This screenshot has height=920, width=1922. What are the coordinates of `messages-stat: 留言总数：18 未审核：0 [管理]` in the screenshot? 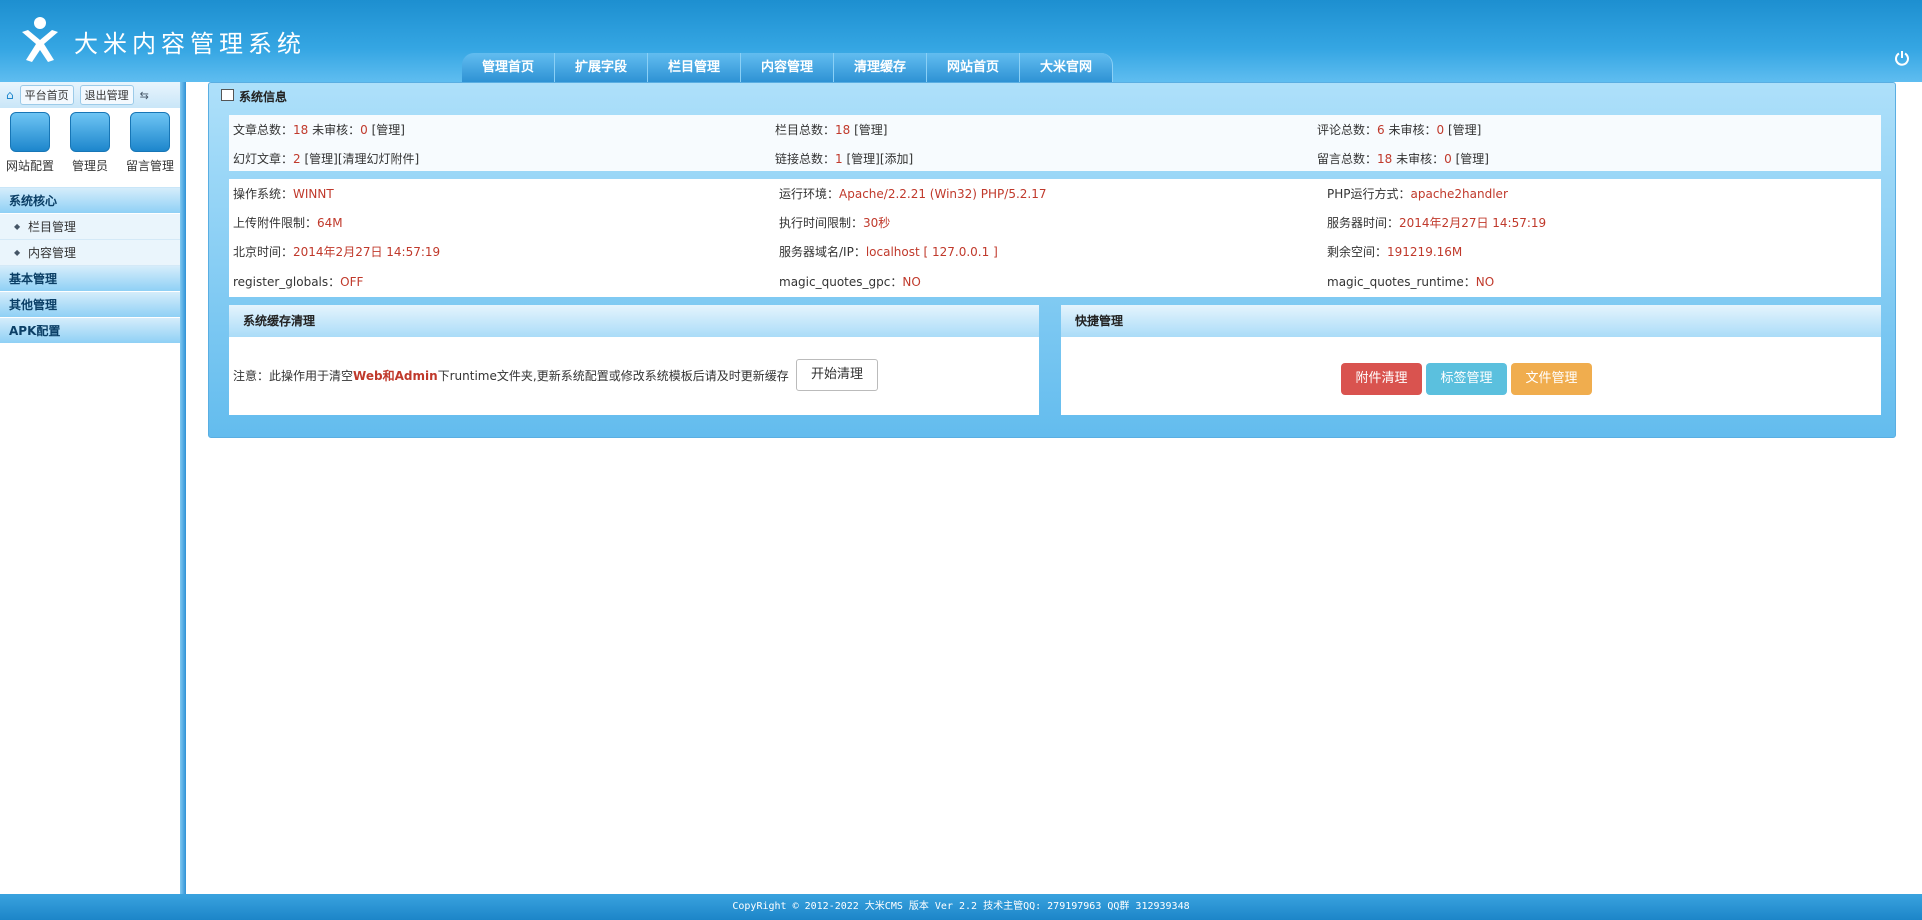 It's located at (1403, 158).